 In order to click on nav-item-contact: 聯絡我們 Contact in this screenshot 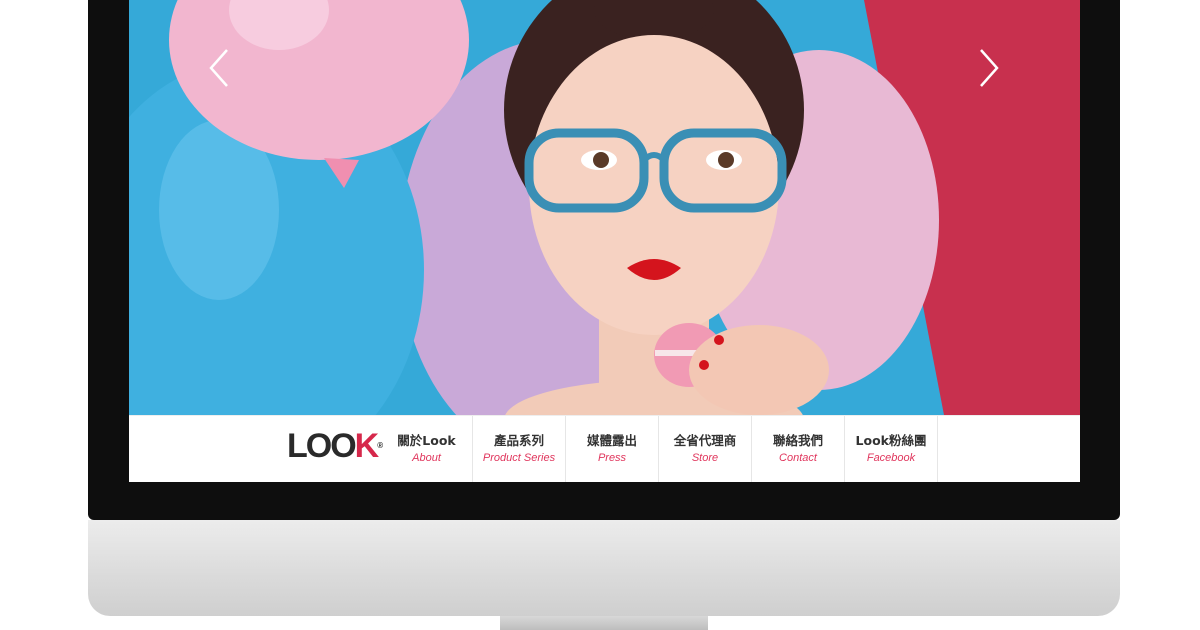, I will do `click(798, 449)`.